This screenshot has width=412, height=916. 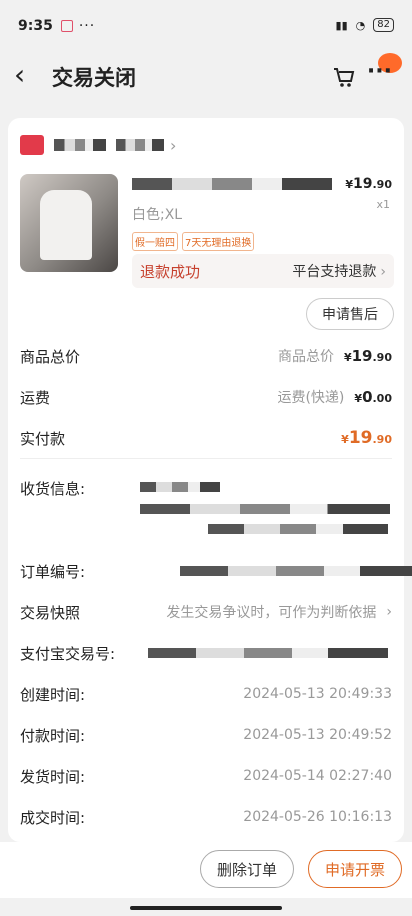 I want to click on snapshot-row: 交易快照 发生交易争议时，可作为判断依据 ›, so click(x=206, y=612).